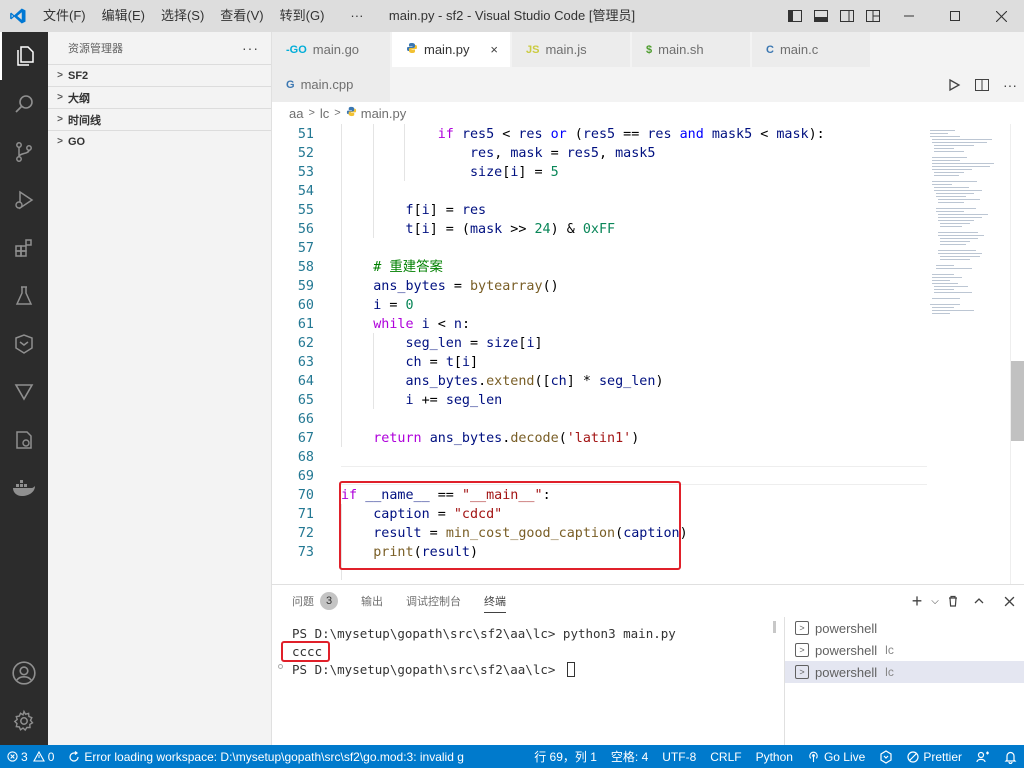  I want to click on section-outline: > 大纲, so click(159, 97).